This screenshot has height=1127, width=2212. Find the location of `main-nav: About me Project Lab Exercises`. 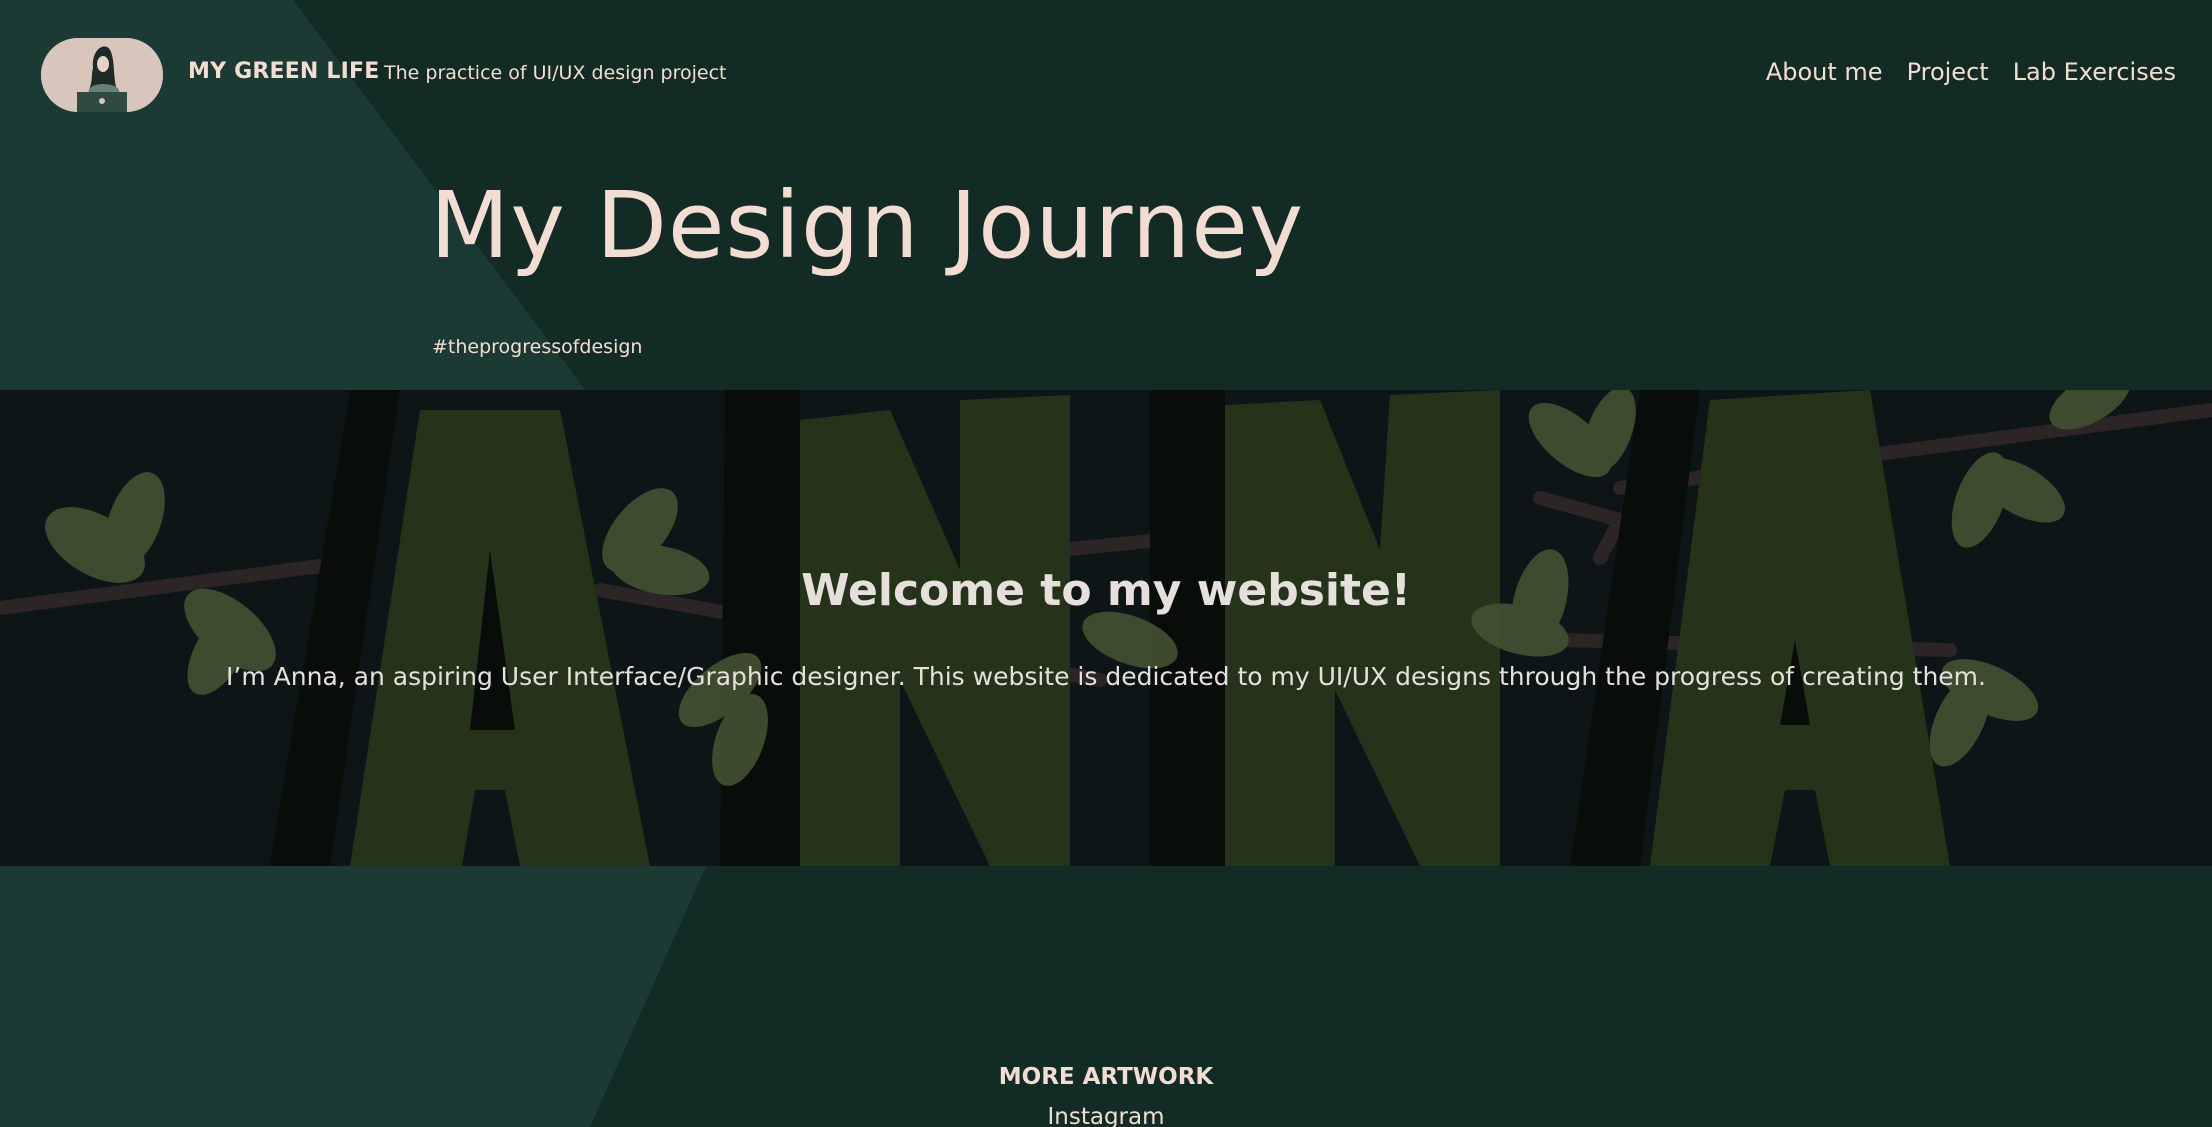

main-nav: About me Project Lab Exercises is located at coordinates (1971, 72).